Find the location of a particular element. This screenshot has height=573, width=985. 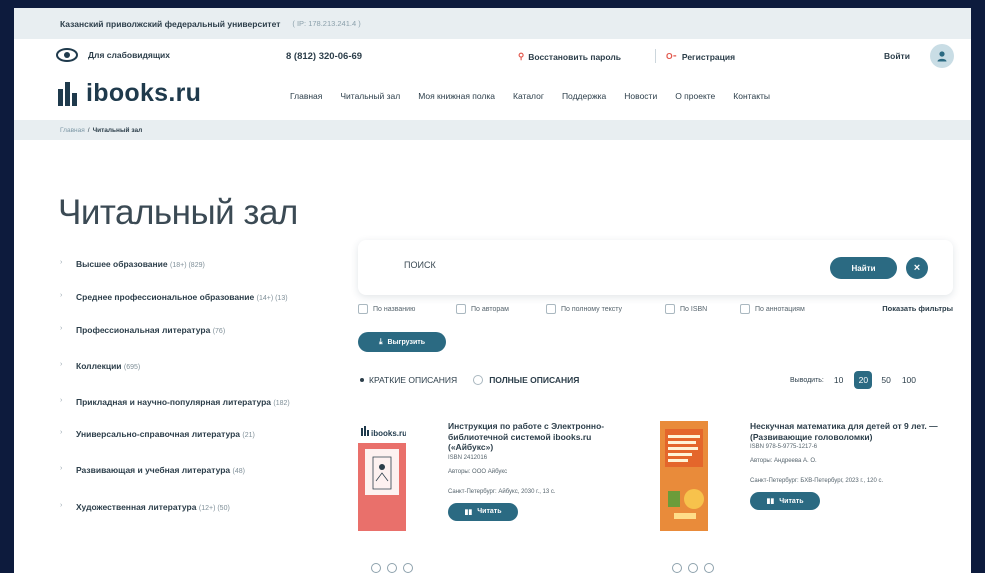

search-panel: Найти × is located at coordinates (655, 267).